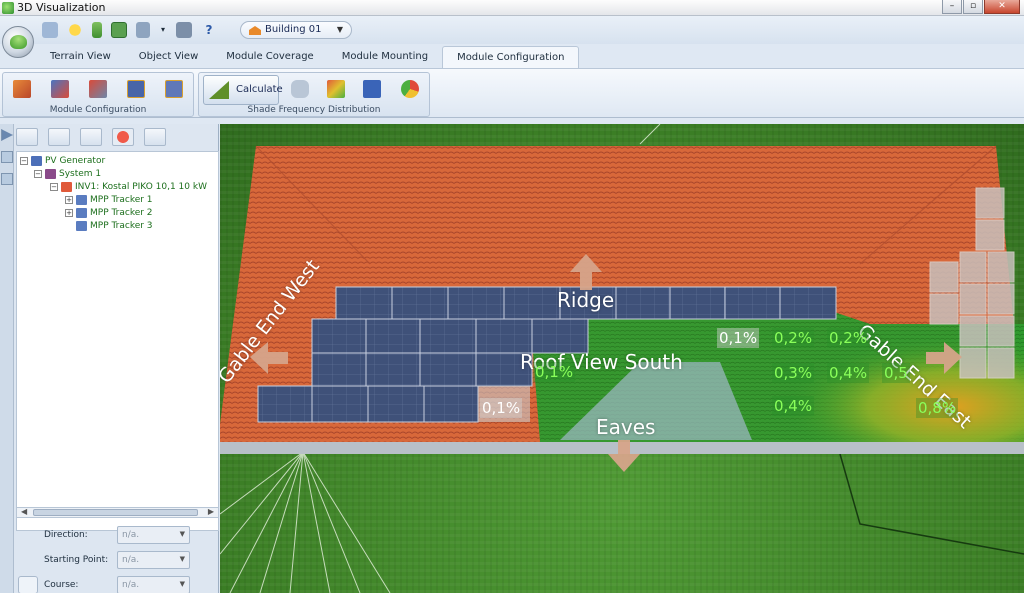 Image resolution: width=1024 pixels, height=593 pixels. Describe the element at coordinates (184, 30) in the screenshot. I see `export-icon` at that location.